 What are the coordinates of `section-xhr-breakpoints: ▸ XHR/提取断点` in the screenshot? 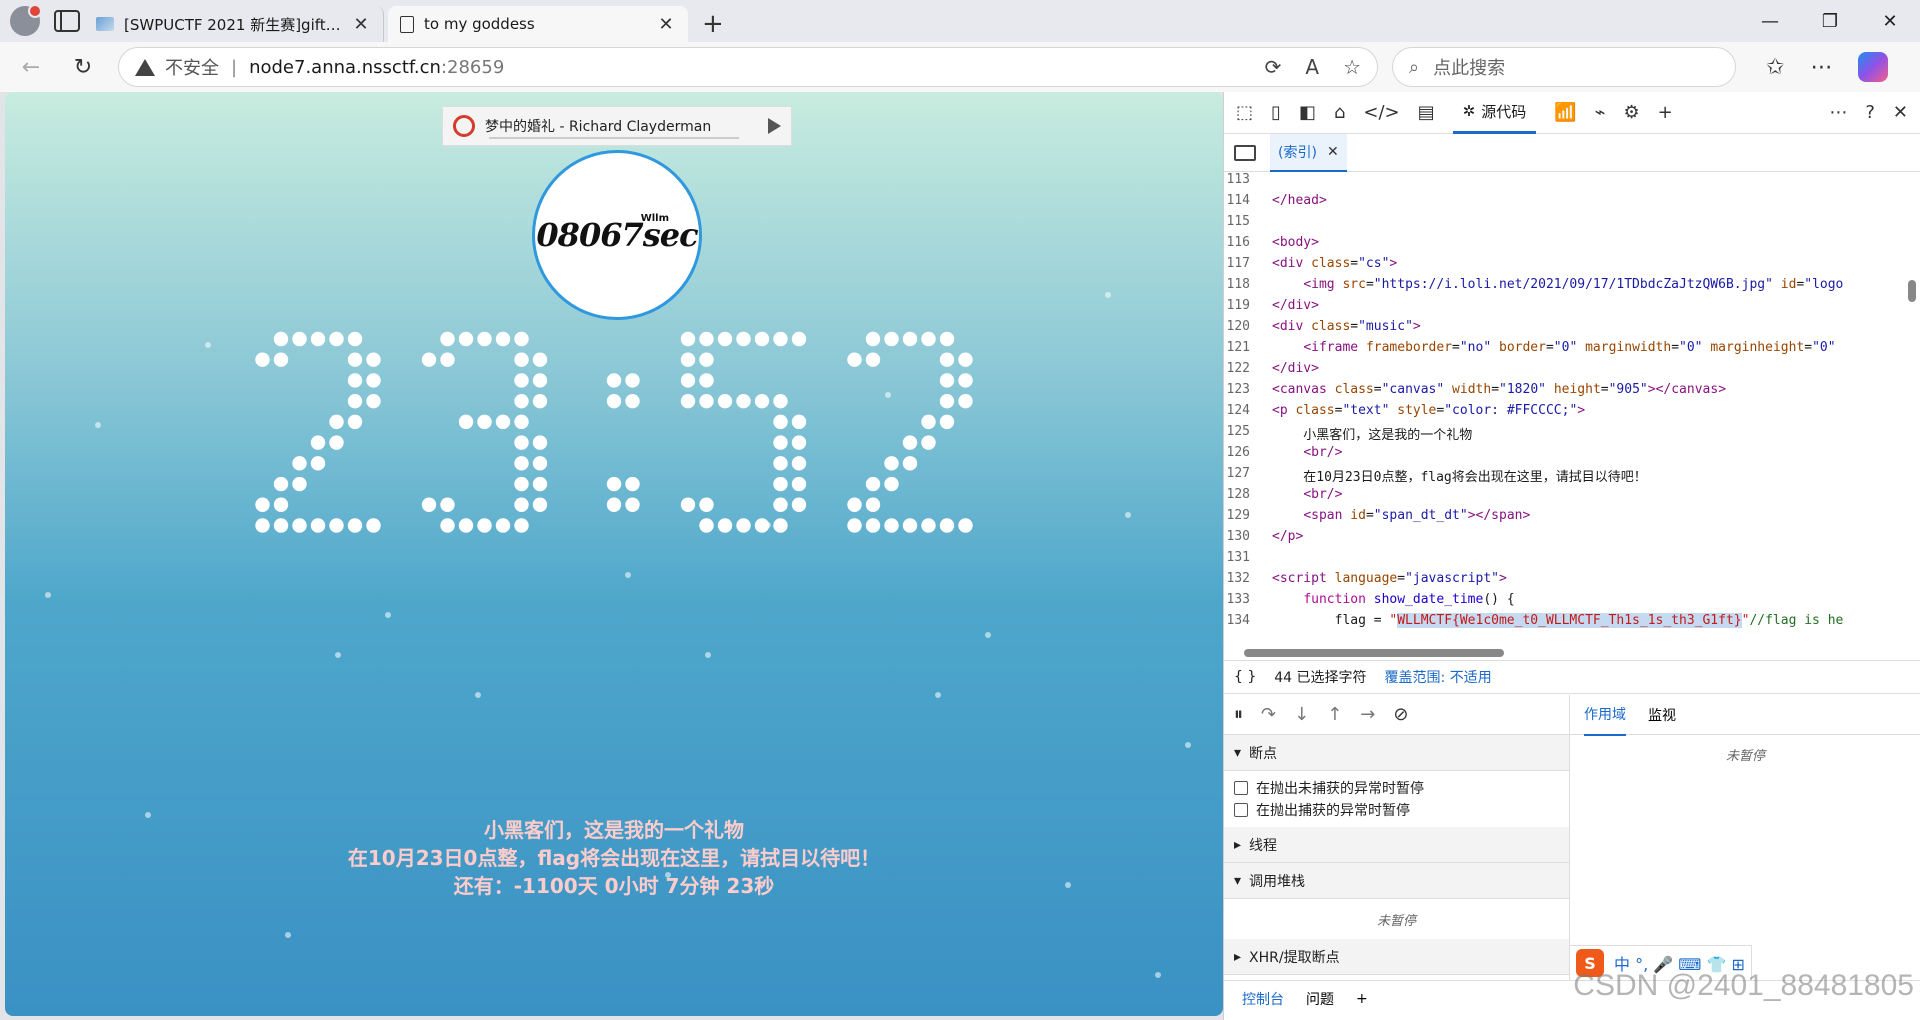 It's located at (1396, 957).